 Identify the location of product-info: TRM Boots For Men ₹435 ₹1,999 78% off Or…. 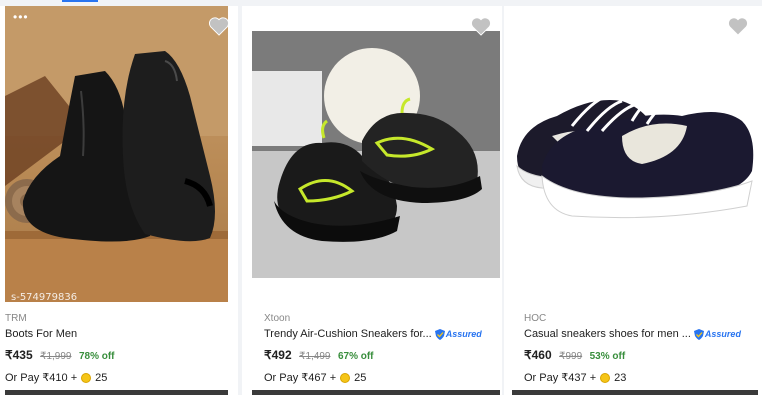
(120, 349).